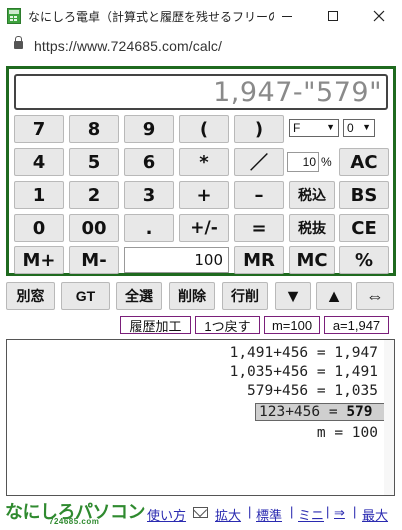 The image size is (402, 530). Describe the element at coordinates (297, 128) in the screenshot. I see `format-select-value: F` at that location.